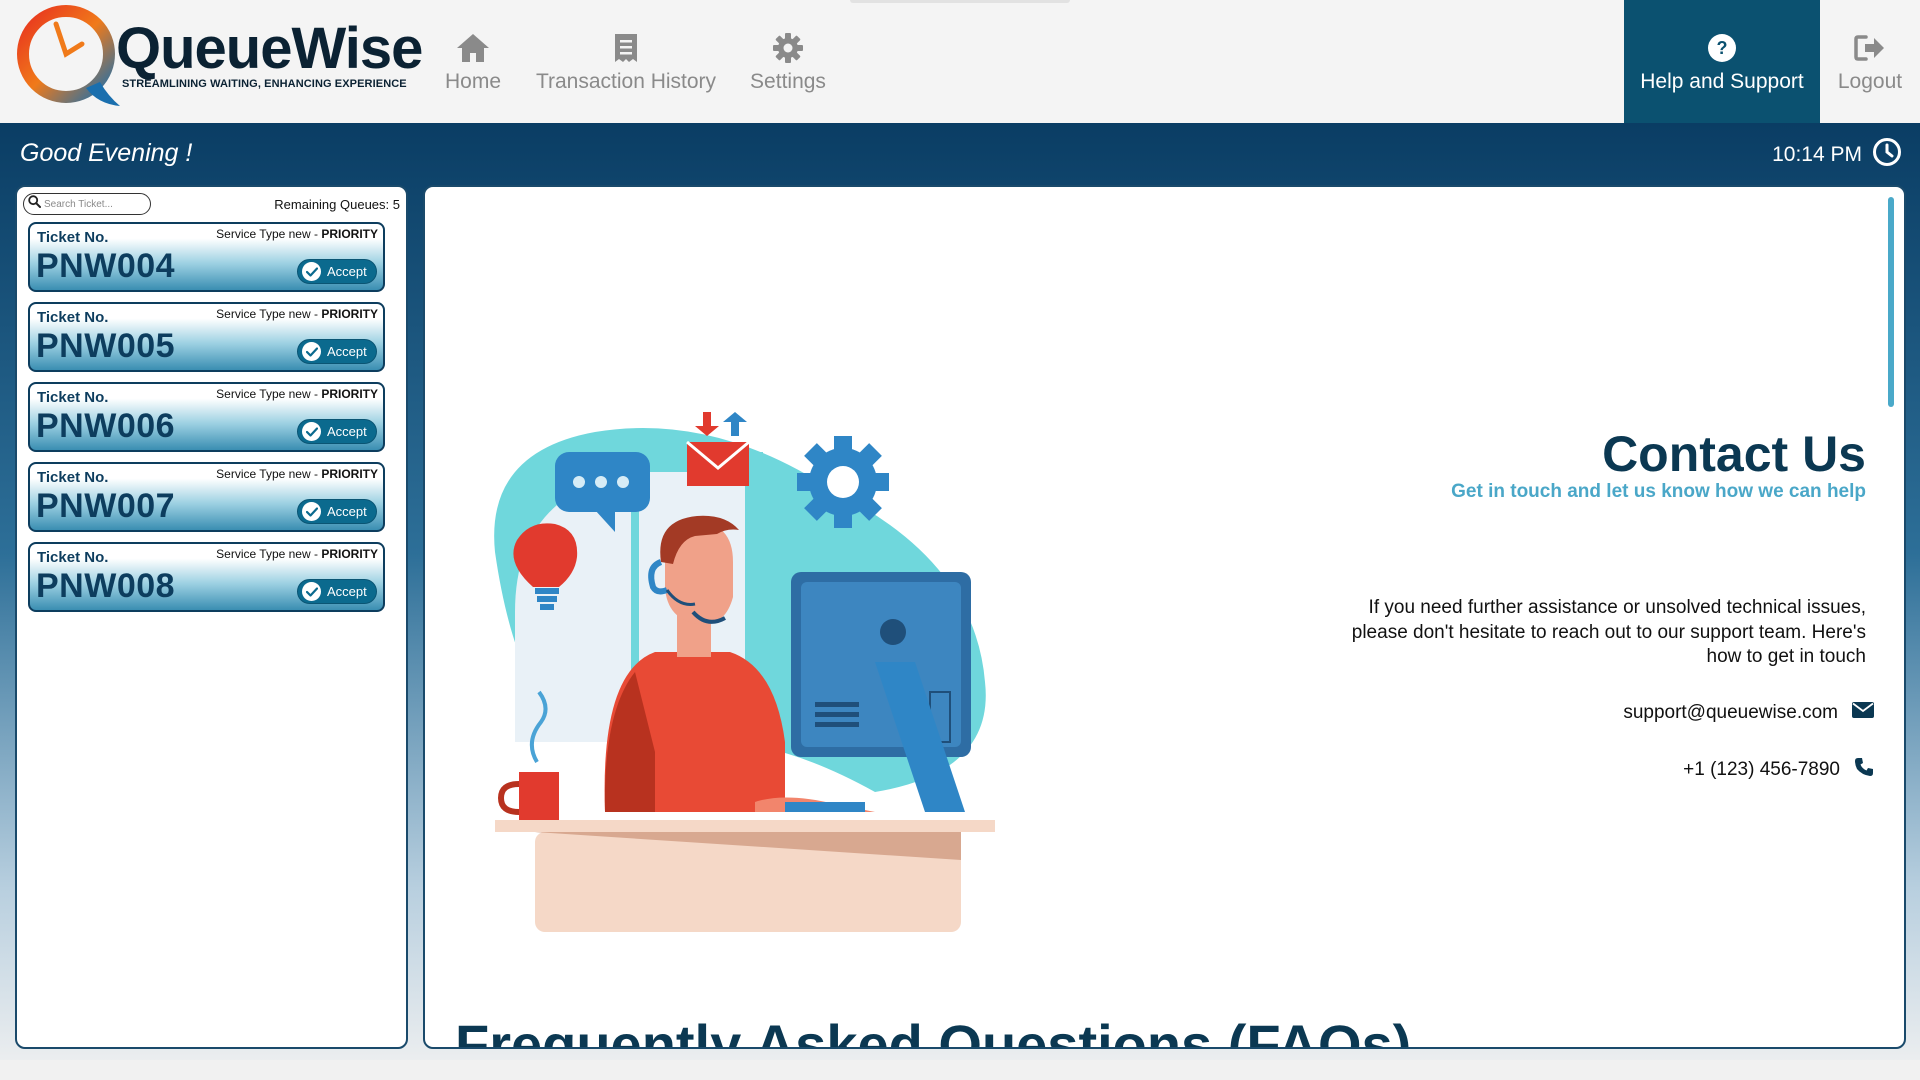 The height and width of the screenshot is (1080, 1920). I want to click on nav-transaction-history: Transaction History, so click(626, 61).